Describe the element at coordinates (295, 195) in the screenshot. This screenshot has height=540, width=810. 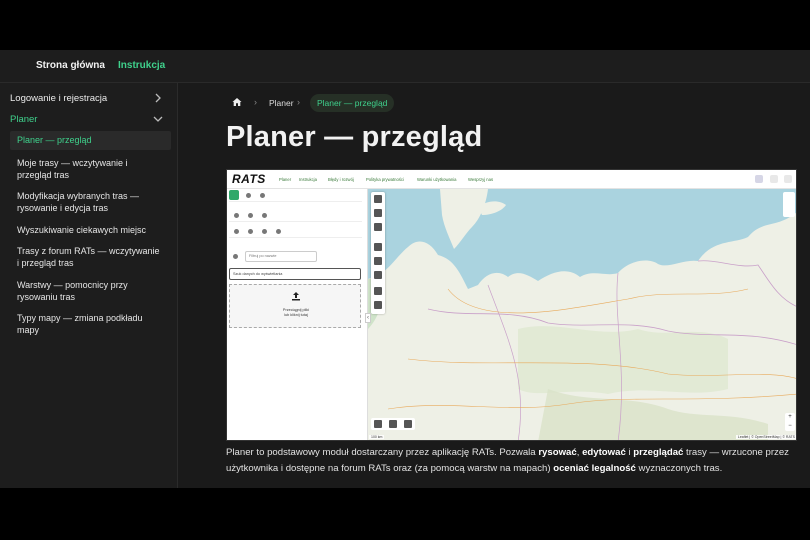
I see `panel-tabs` at that location.